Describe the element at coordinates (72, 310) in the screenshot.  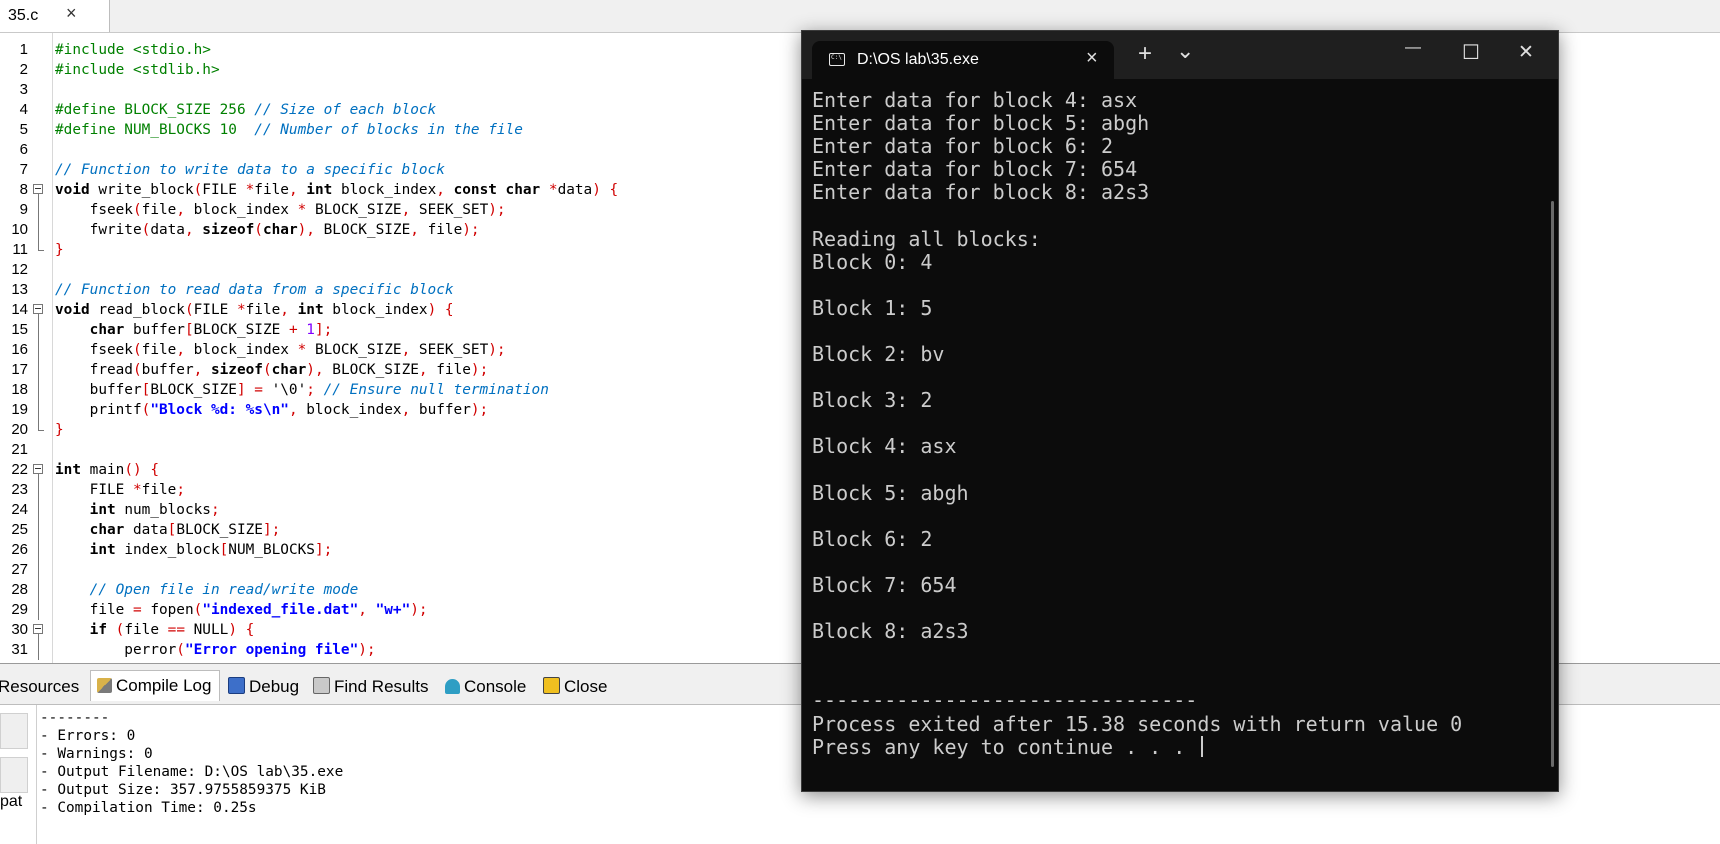
I see `code-token: void` at that location.